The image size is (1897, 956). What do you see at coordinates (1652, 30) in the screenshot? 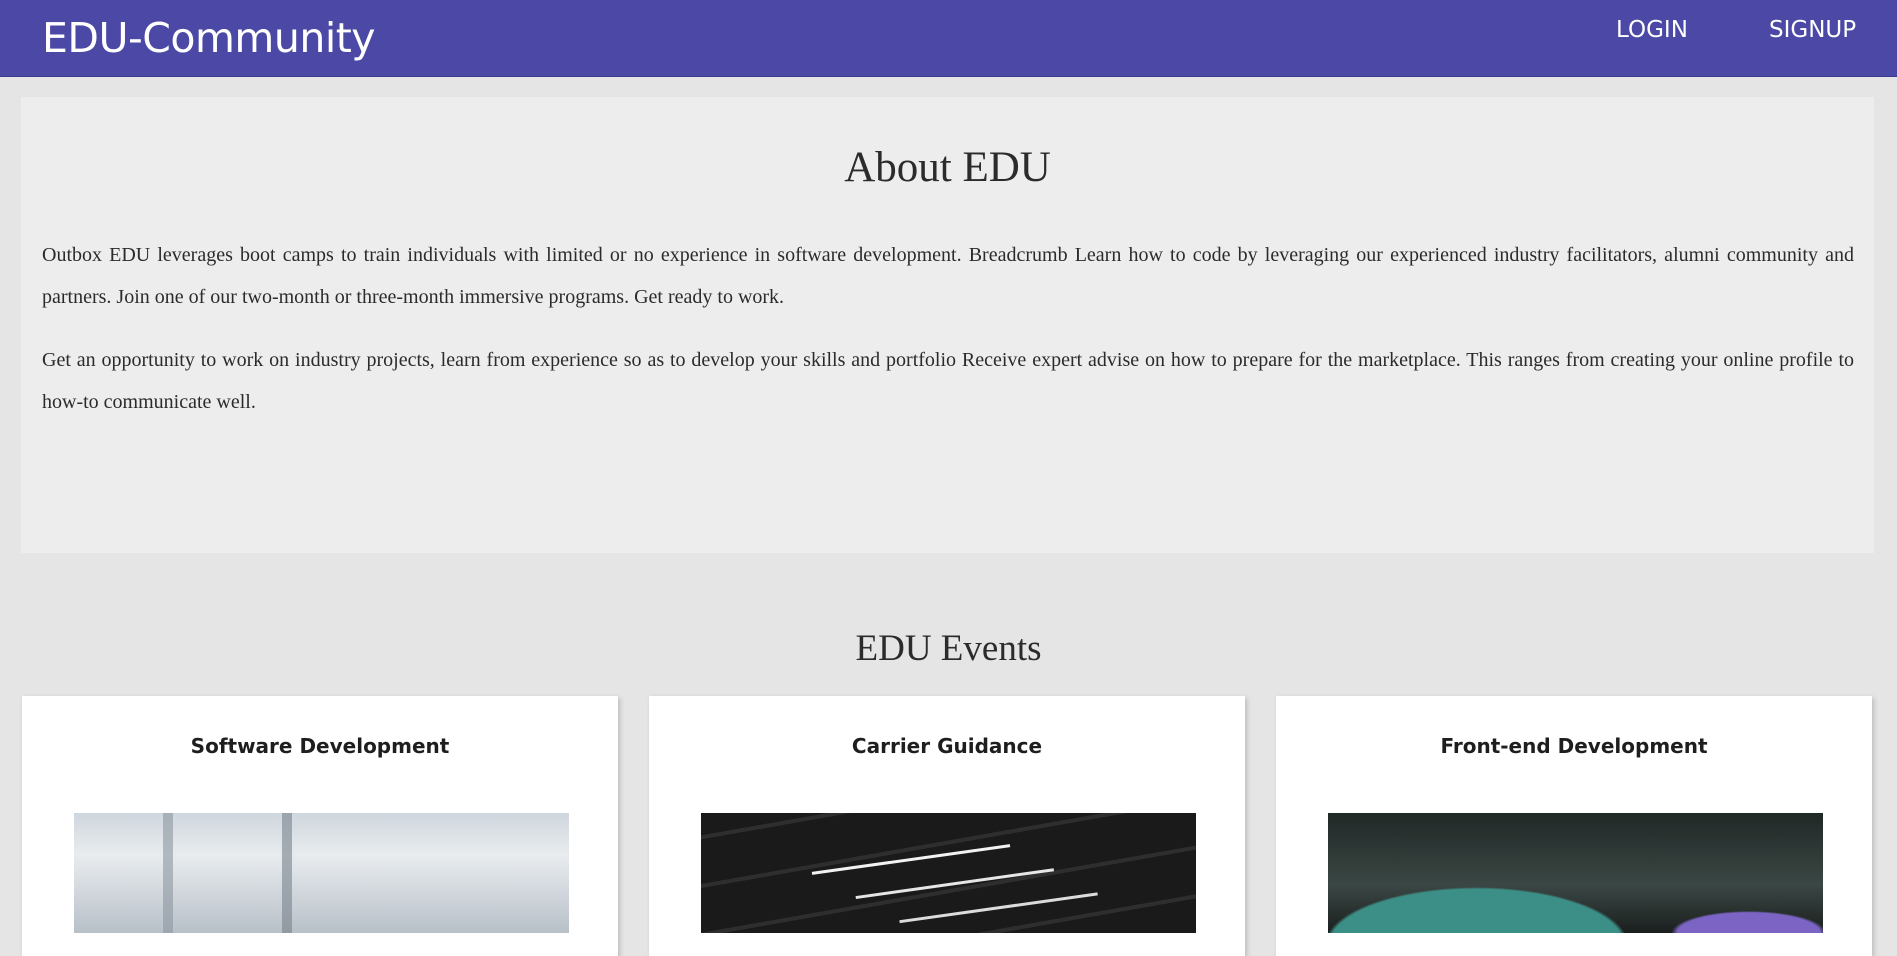
I see `login-link: LOGIN` at bounding box center [1652, 30].